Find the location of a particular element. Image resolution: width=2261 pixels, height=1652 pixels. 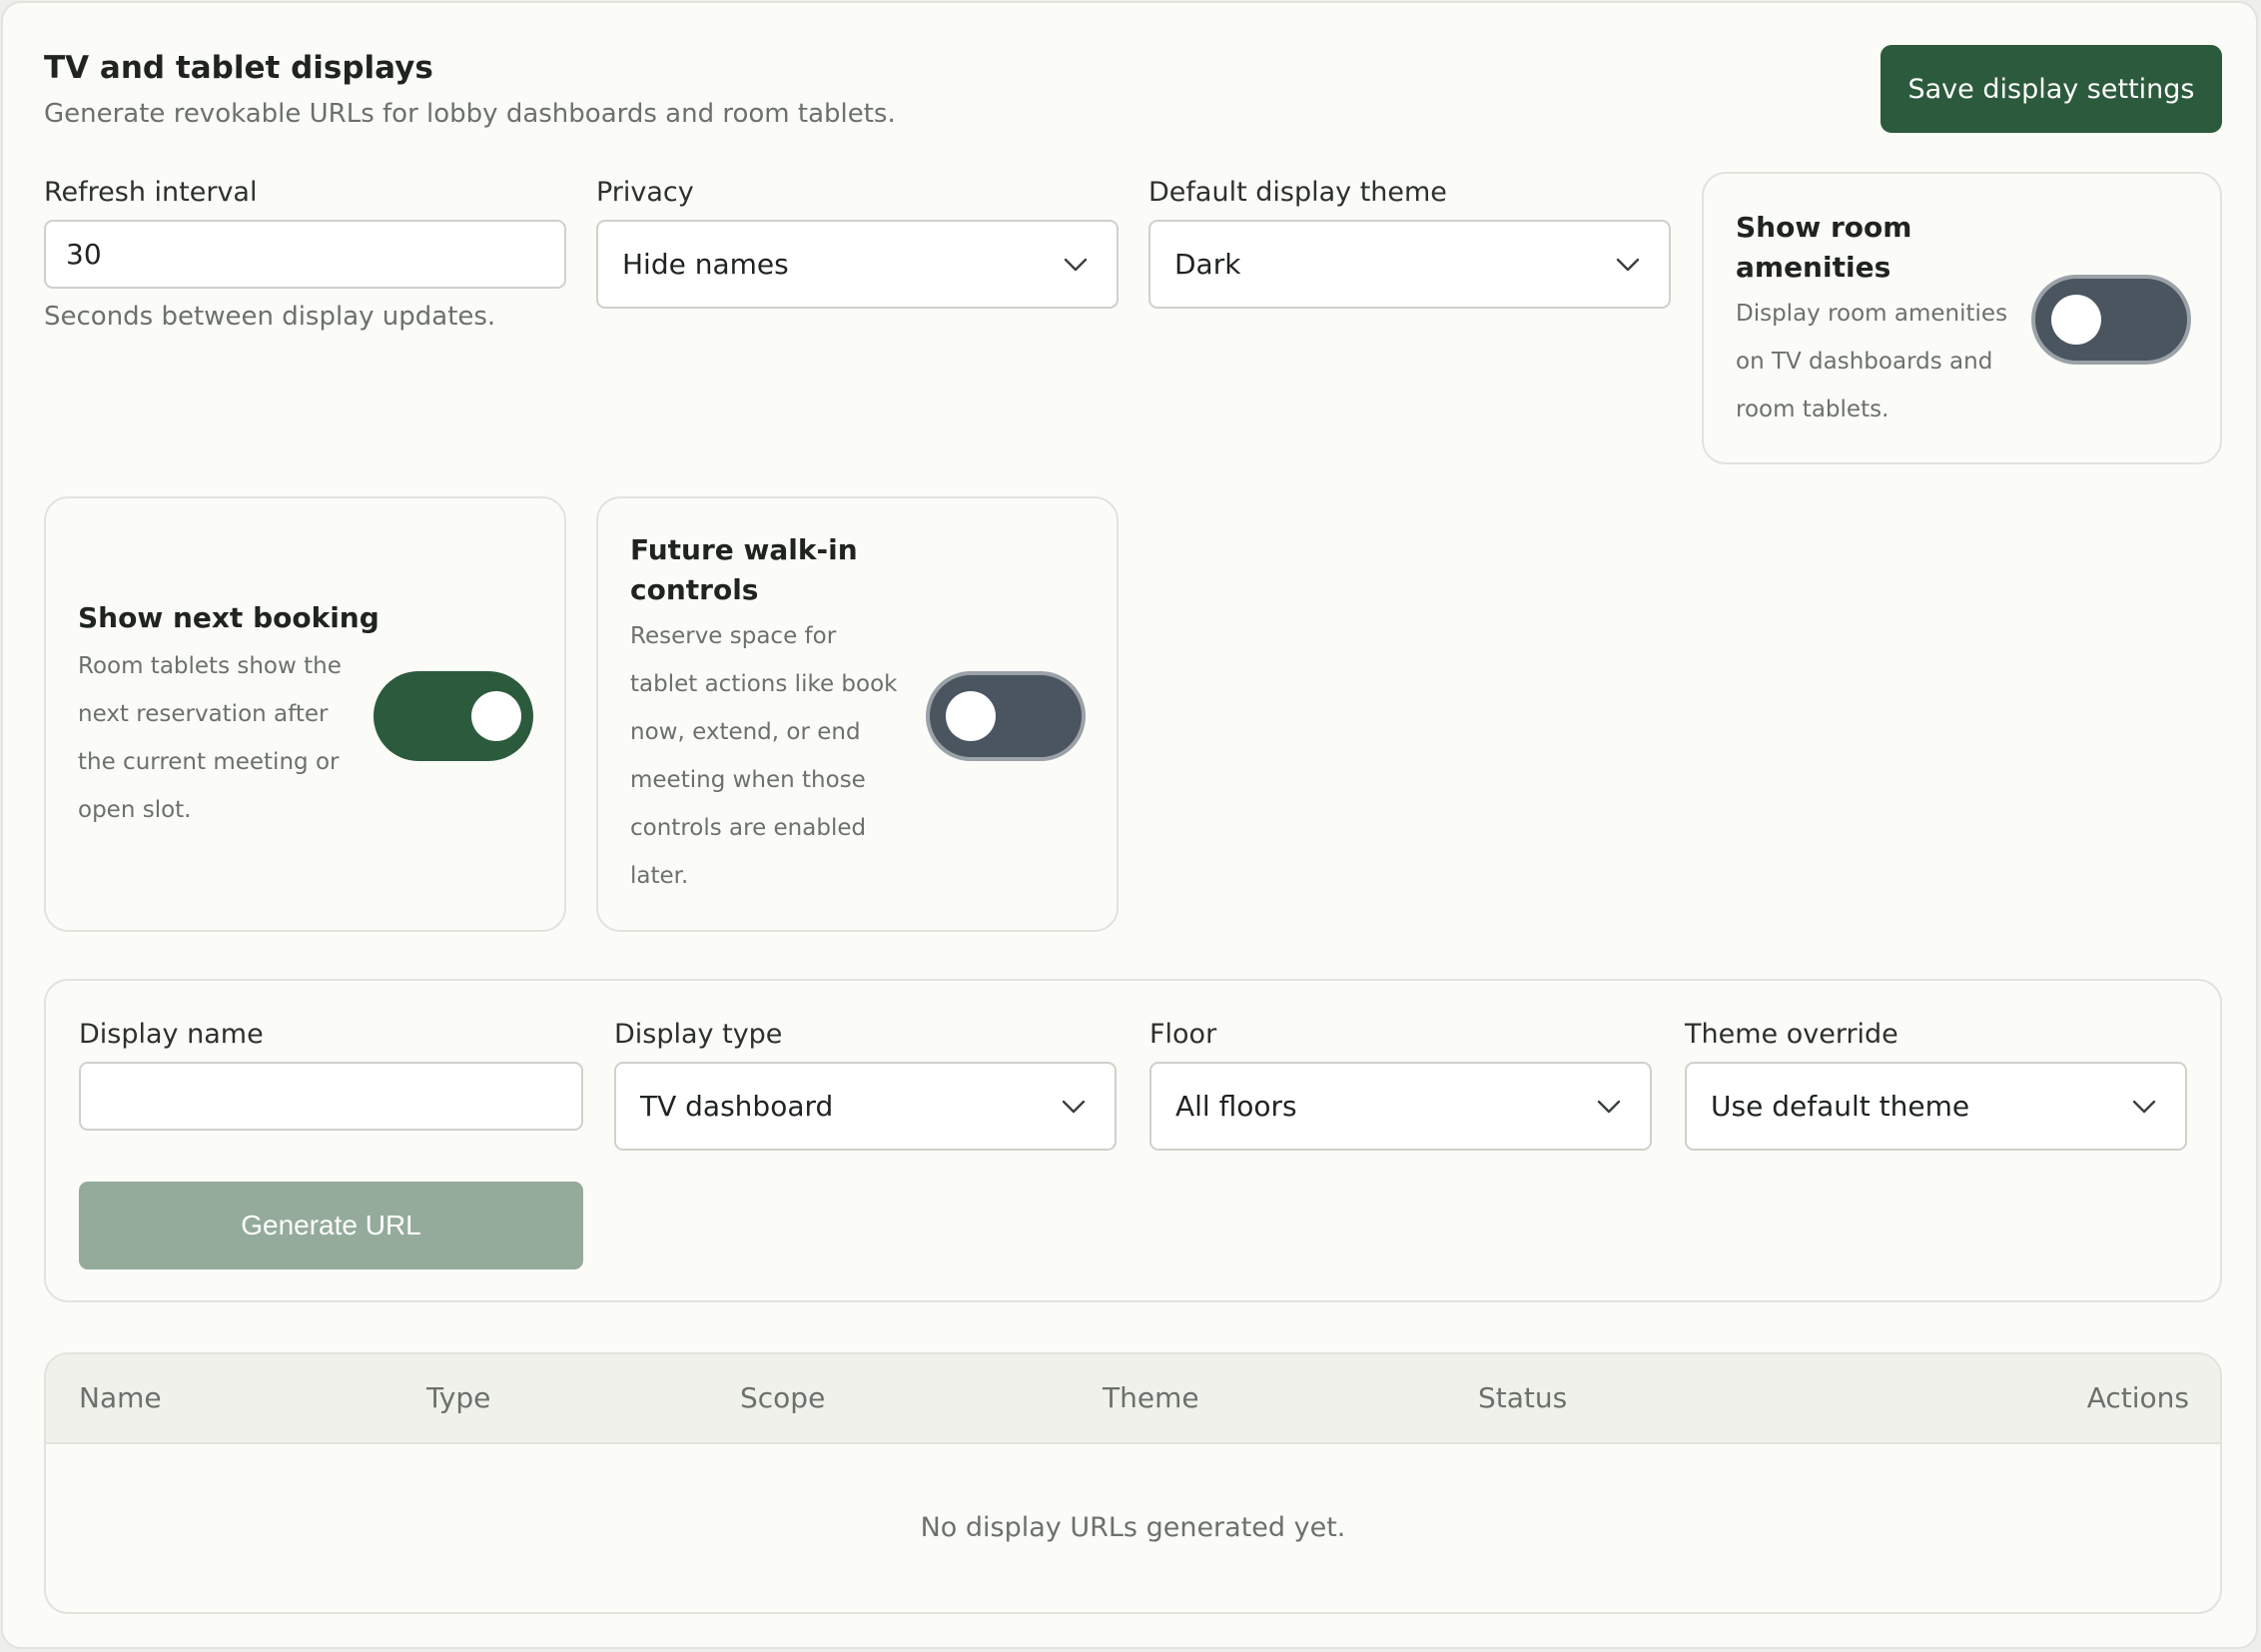

column-header-scope: Scope is located at coordinates (783, 1397).